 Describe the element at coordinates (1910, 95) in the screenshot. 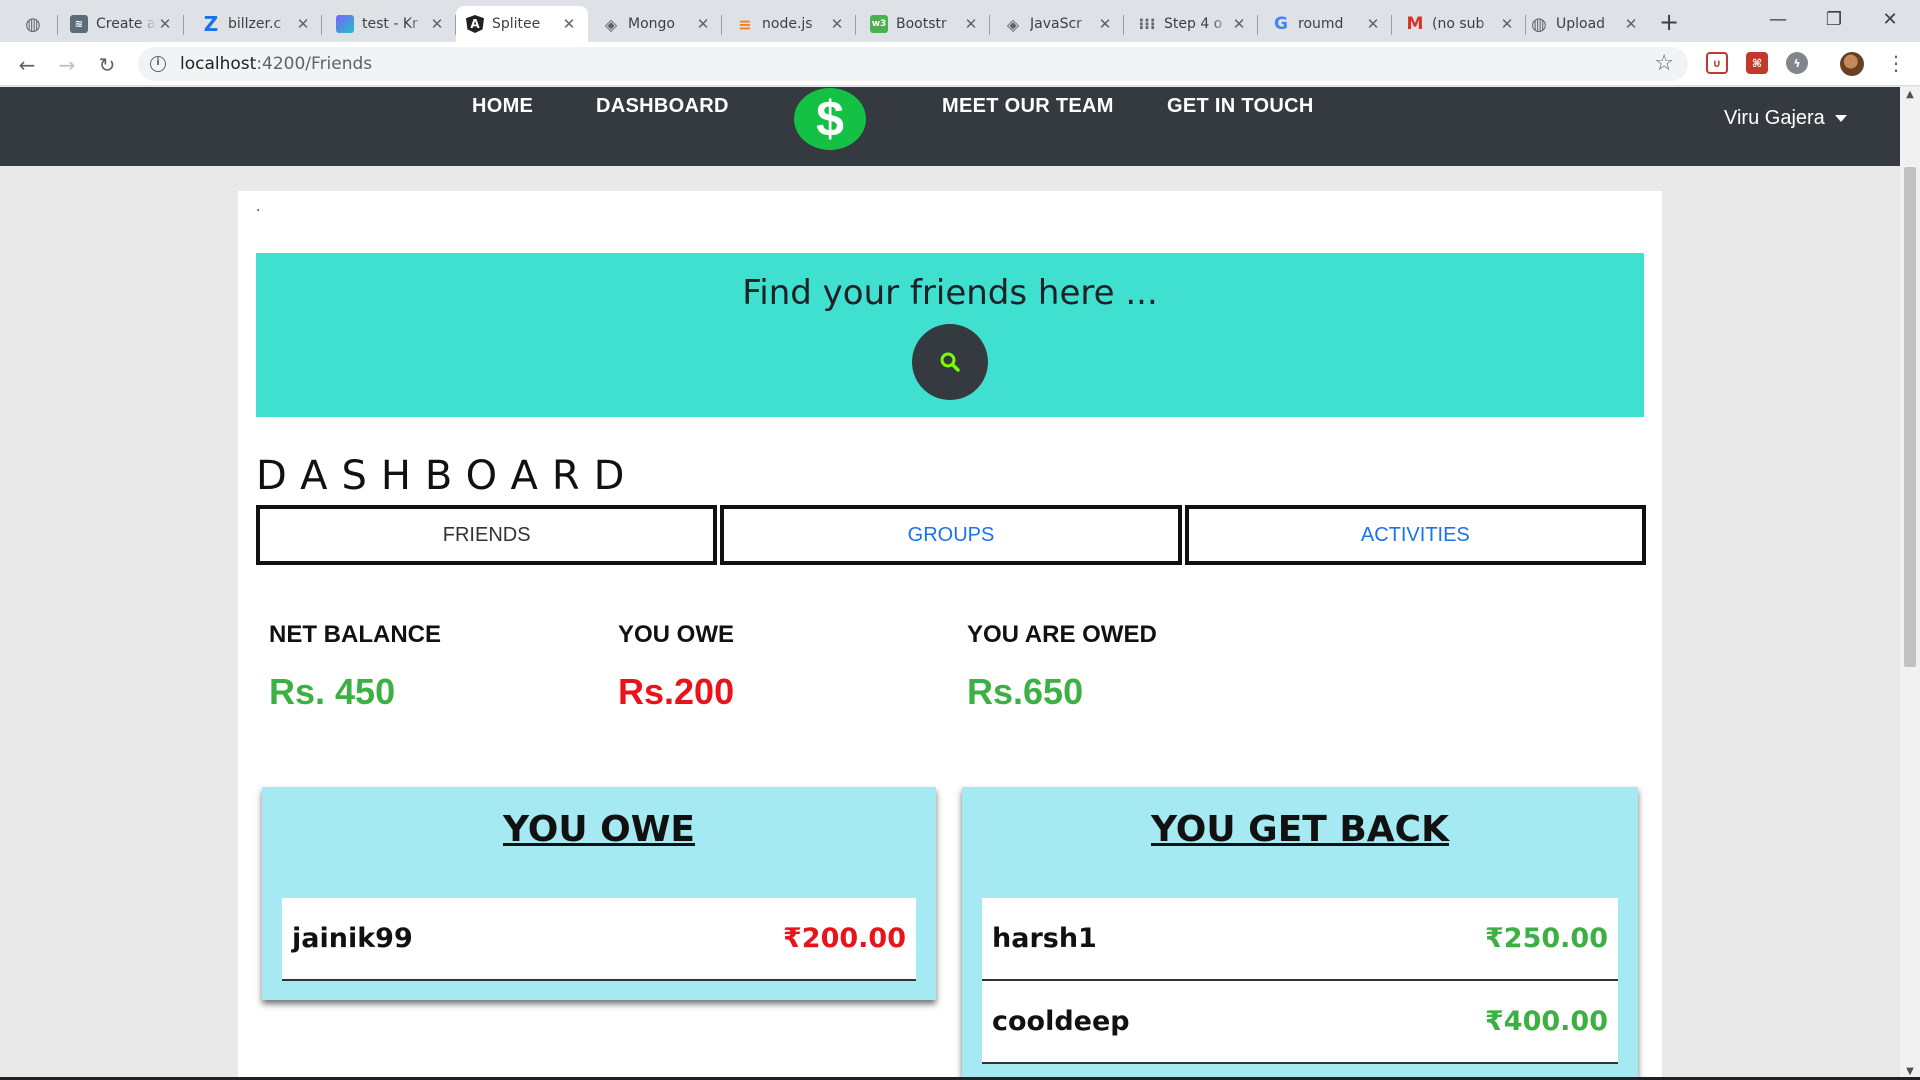

I see `scroll-up-arrow-icon: ▲` at that location.